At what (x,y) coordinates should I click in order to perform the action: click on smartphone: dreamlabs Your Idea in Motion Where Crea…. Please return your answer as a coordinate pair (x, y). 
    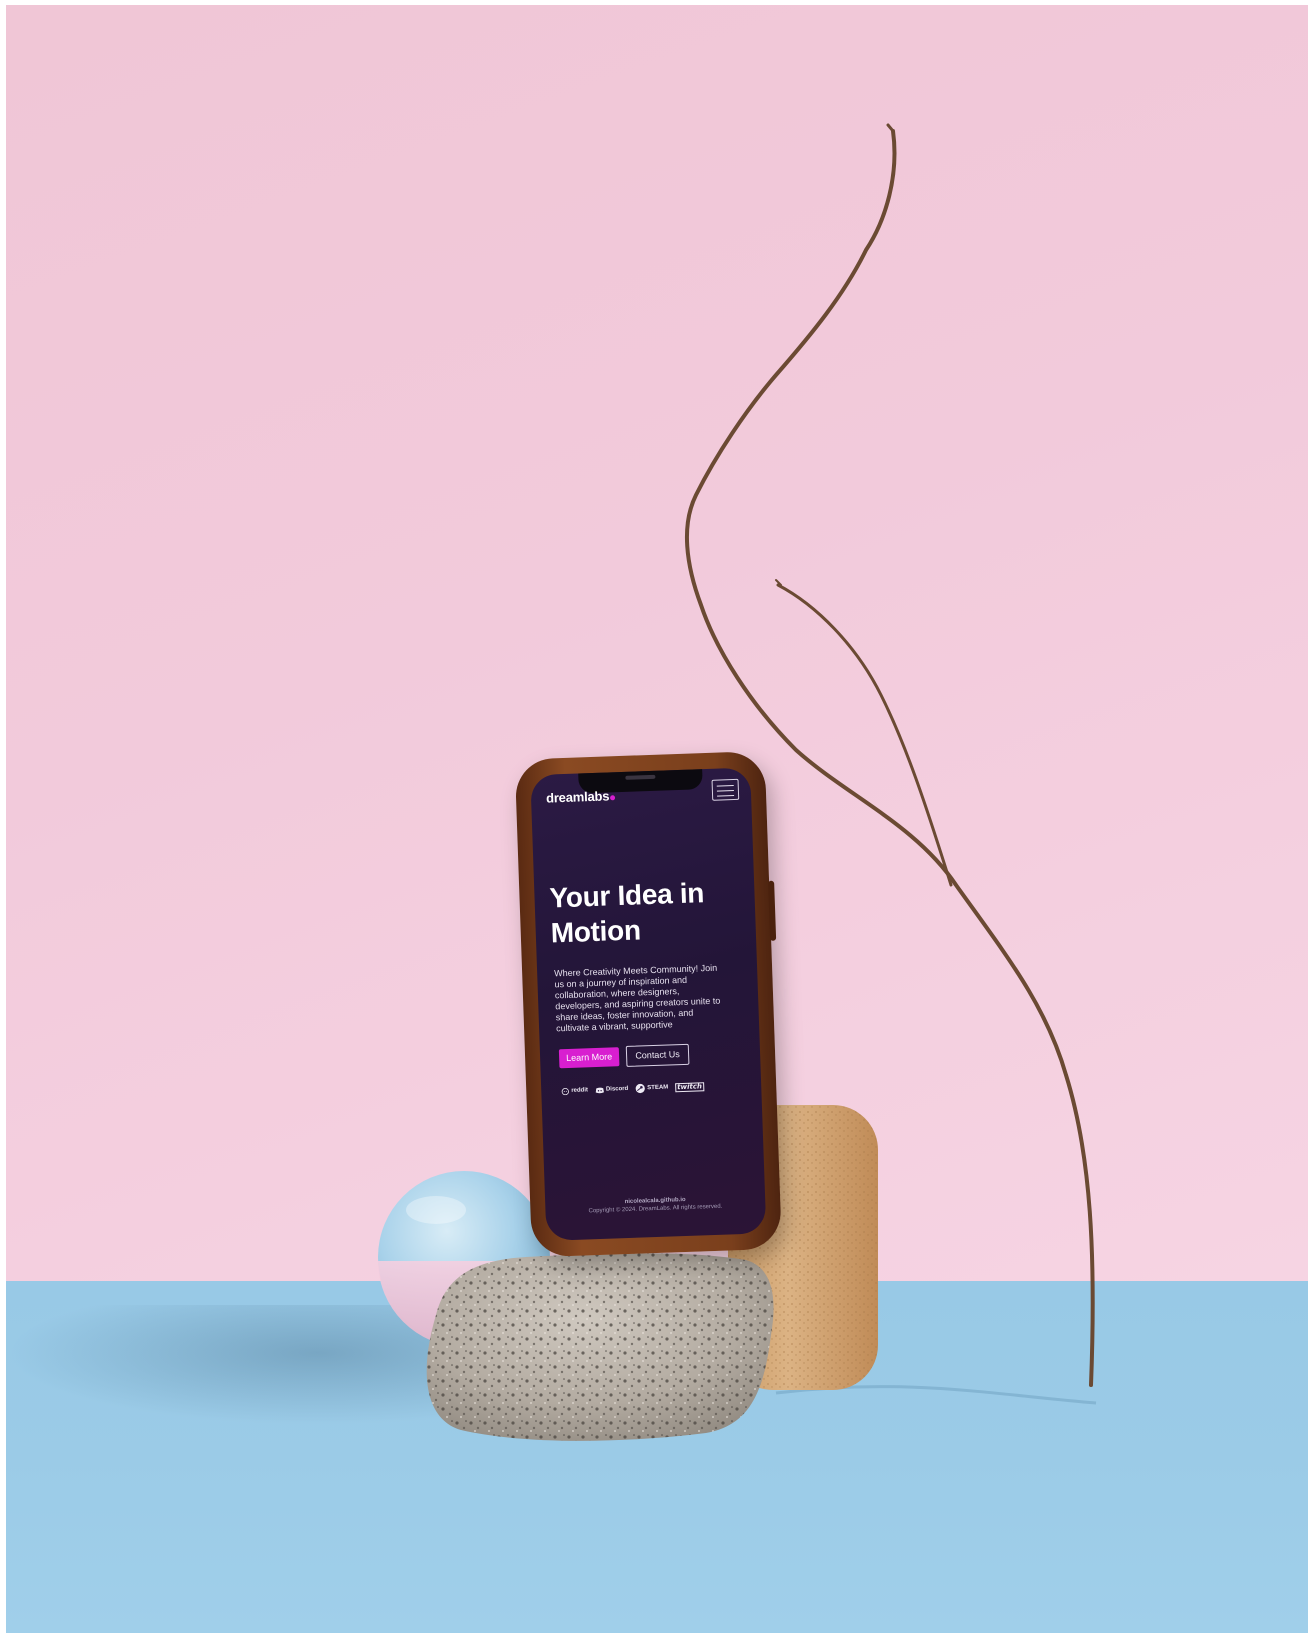
    Looking at the image, I should click on (648, 1004).